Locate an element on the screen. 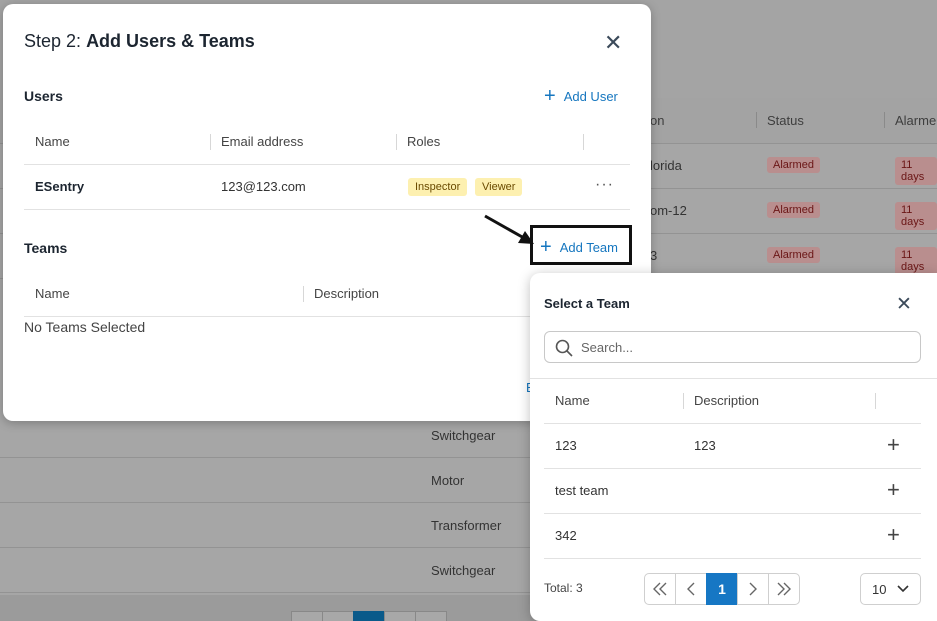  panel-title: Select a Team is located at coordinates (587, 303).